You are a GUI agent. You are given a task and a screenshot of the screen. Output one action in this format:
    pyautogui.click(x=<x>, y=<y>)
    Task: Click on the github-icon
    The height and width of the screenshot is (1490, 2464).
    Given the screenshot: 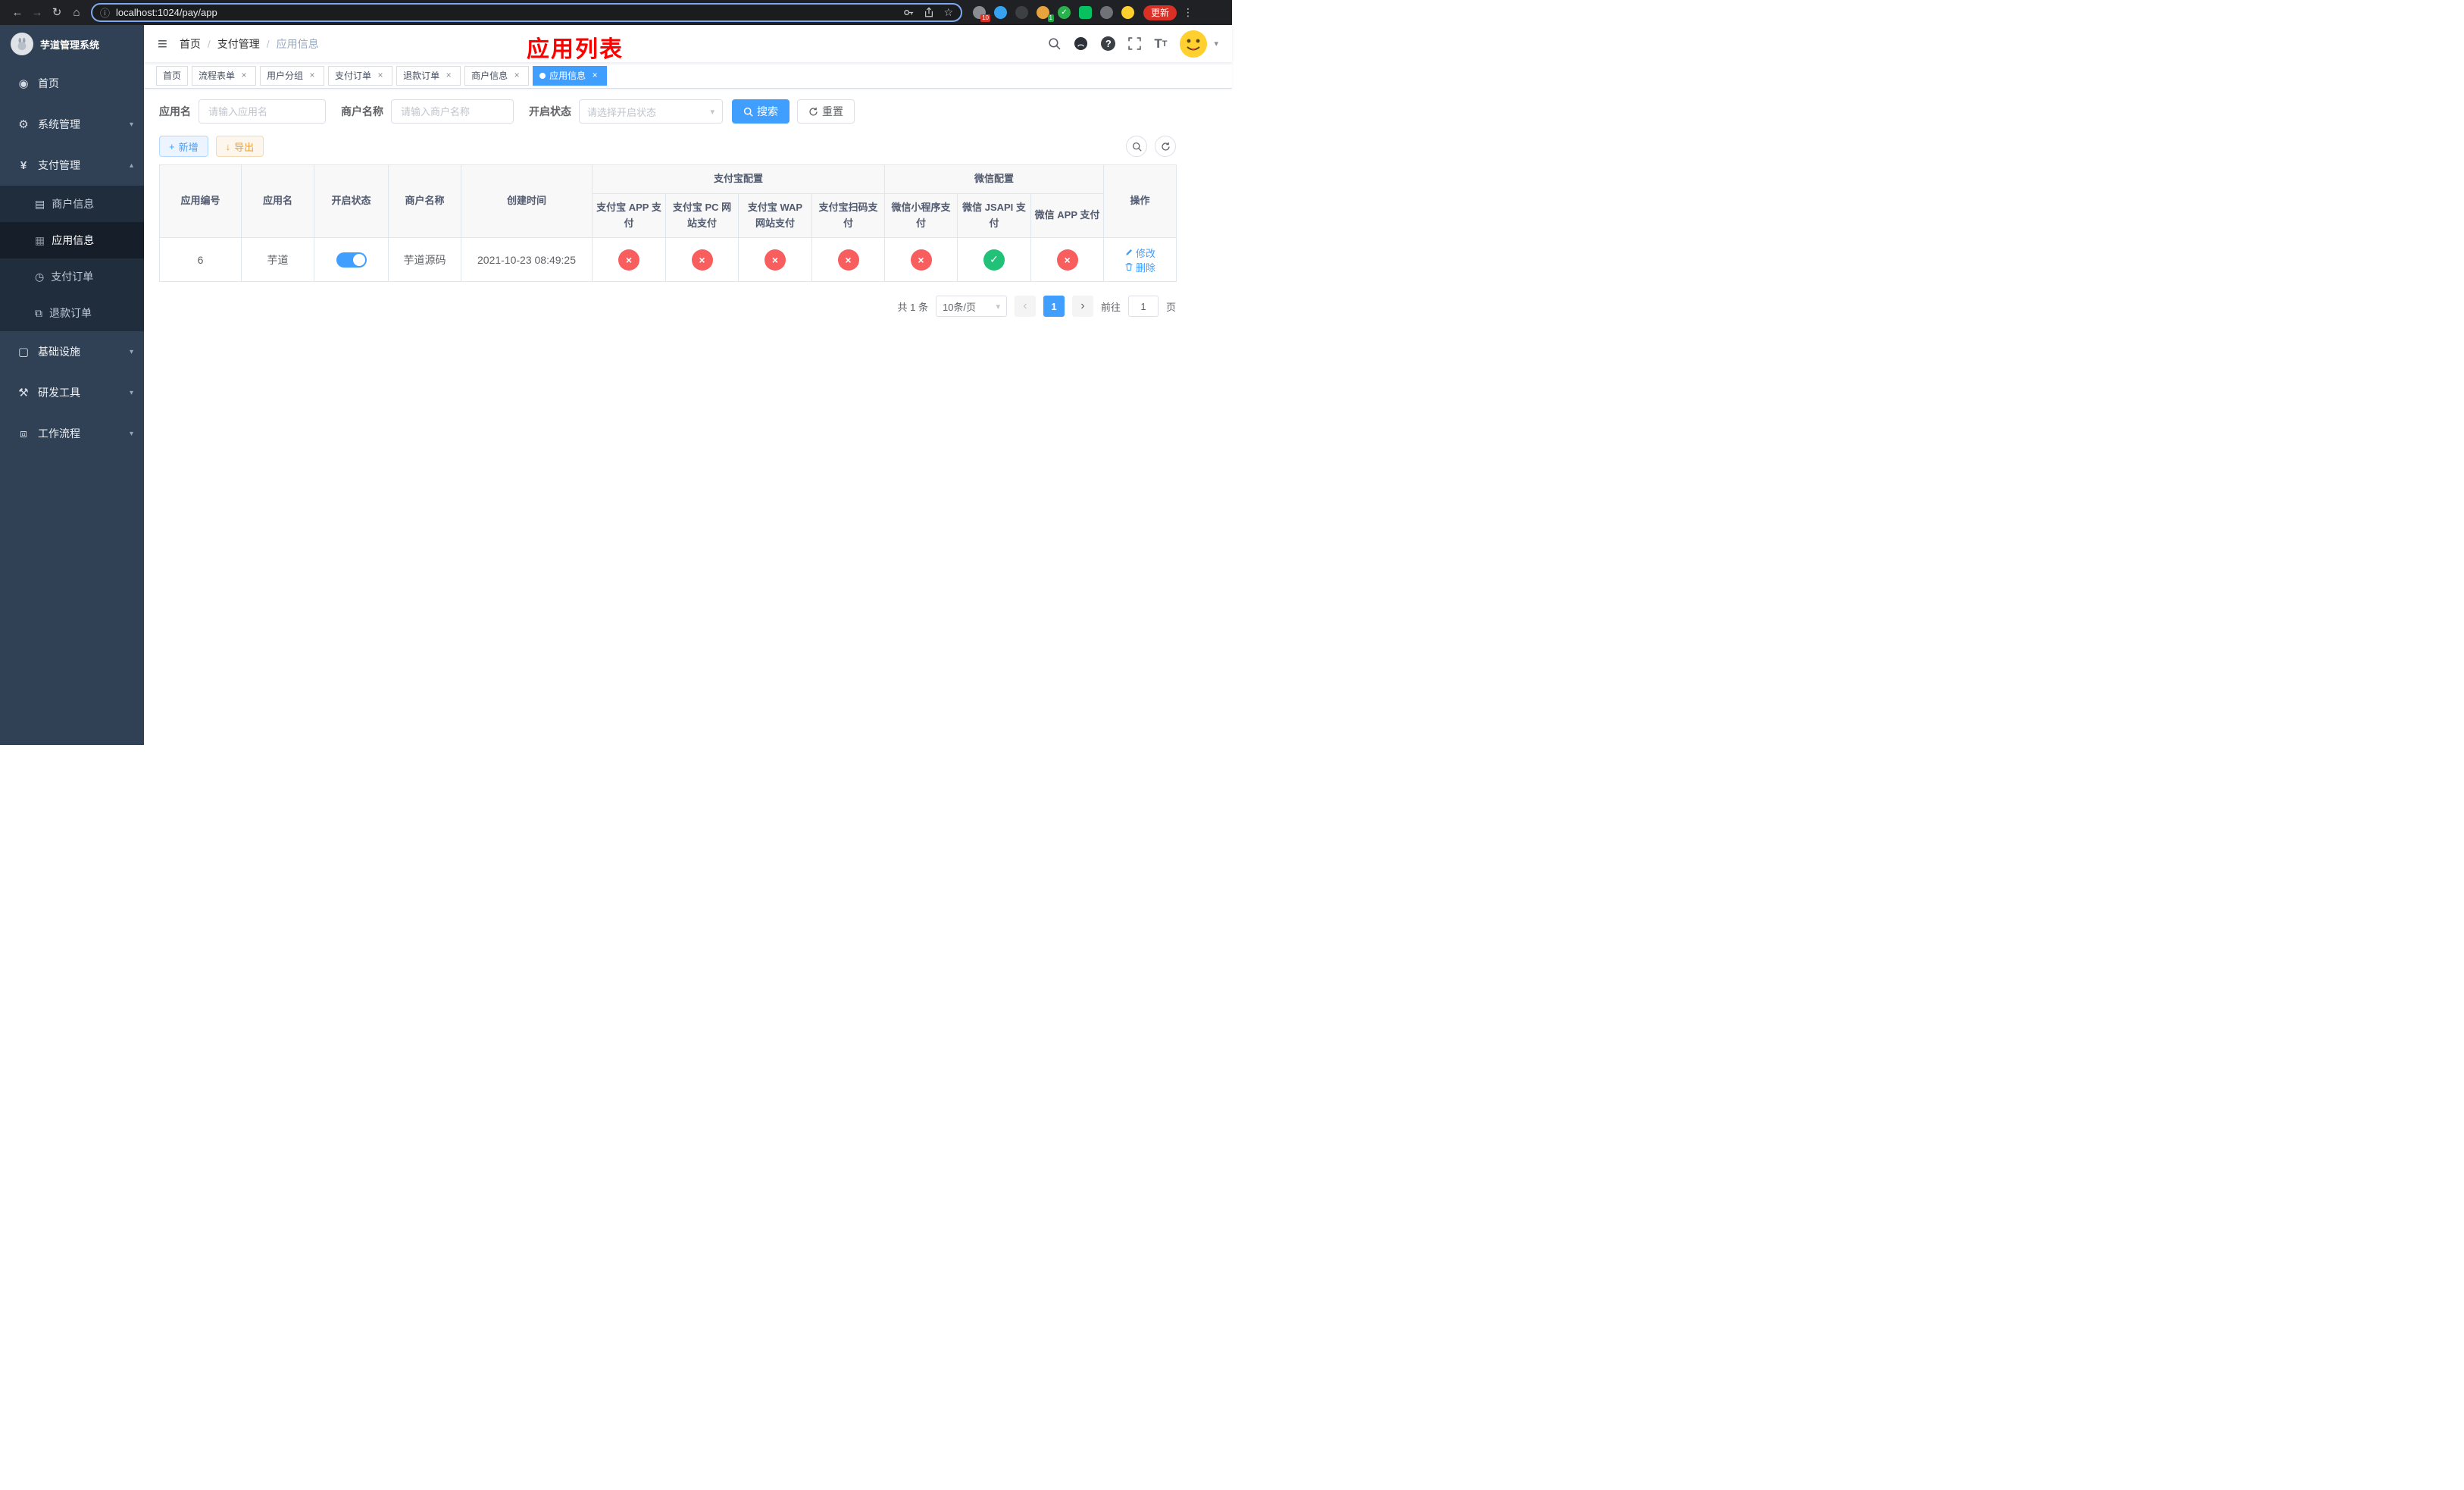 What is the action you would take?
    pyautogui.click(x=1081, y=44)
    